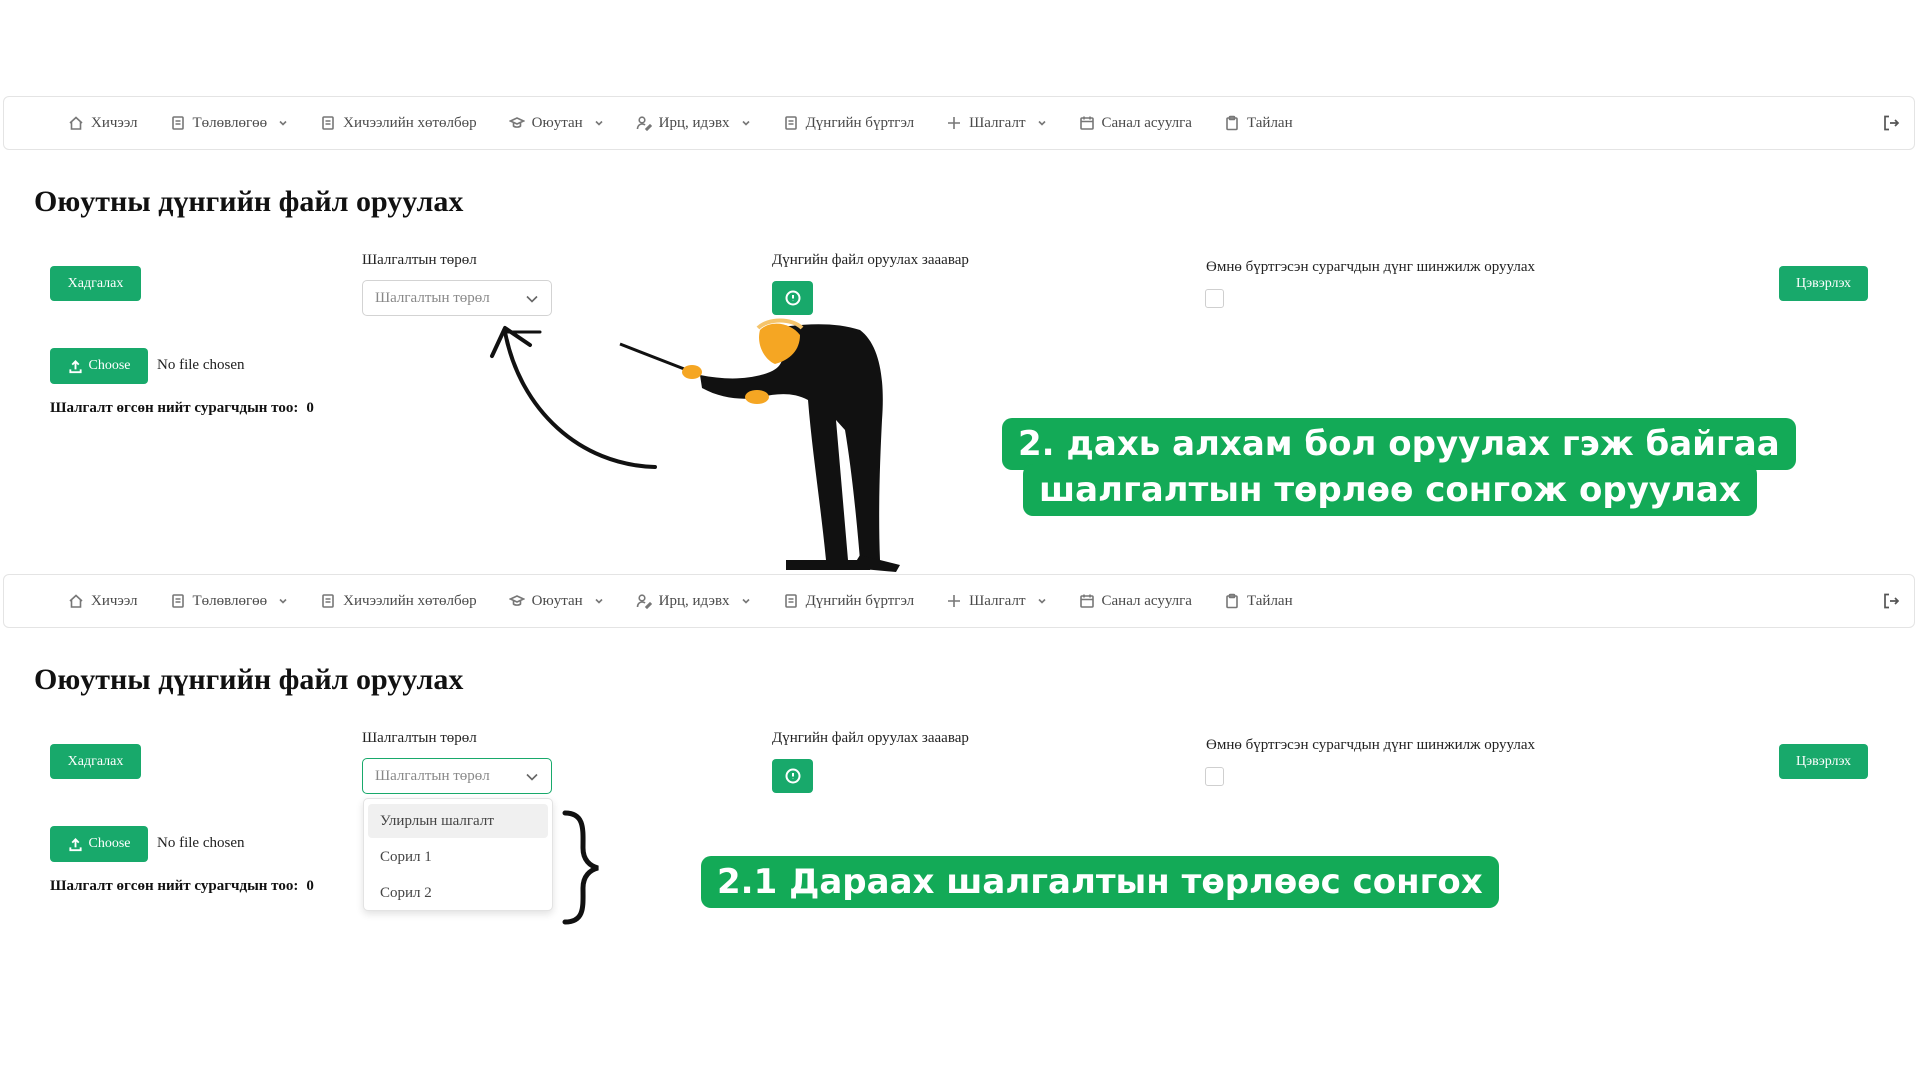  Describe the element at coordinates (458, 857) in the screenshot. I see `dropdown-option: Сорил 1` at that location.